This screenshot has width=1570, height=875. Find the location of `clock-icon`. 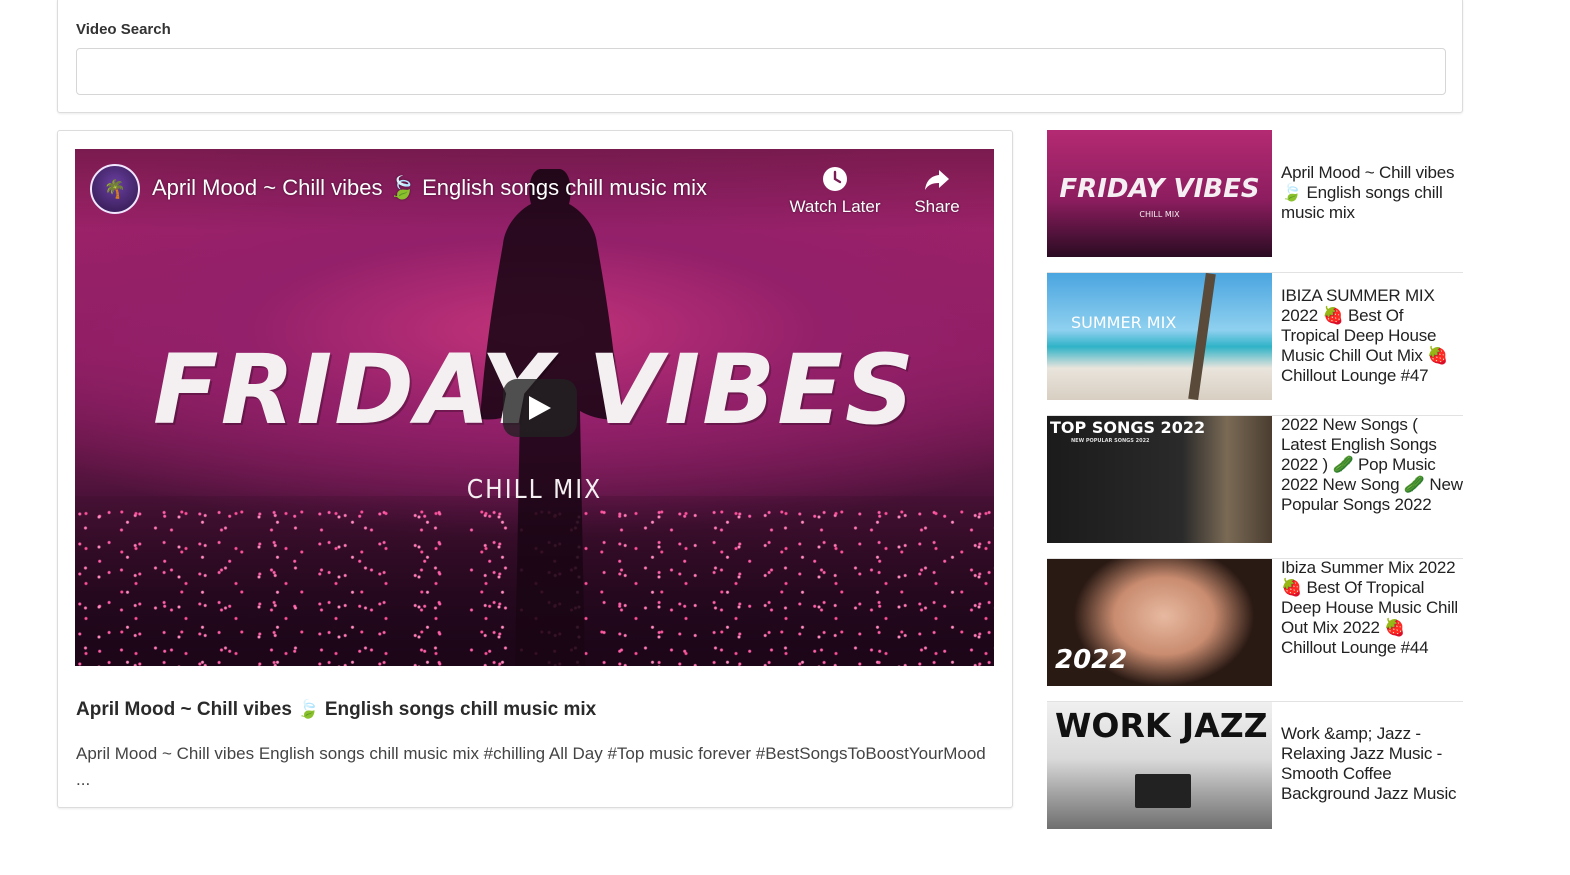

clock-icon is located at coordinates (835, 179).